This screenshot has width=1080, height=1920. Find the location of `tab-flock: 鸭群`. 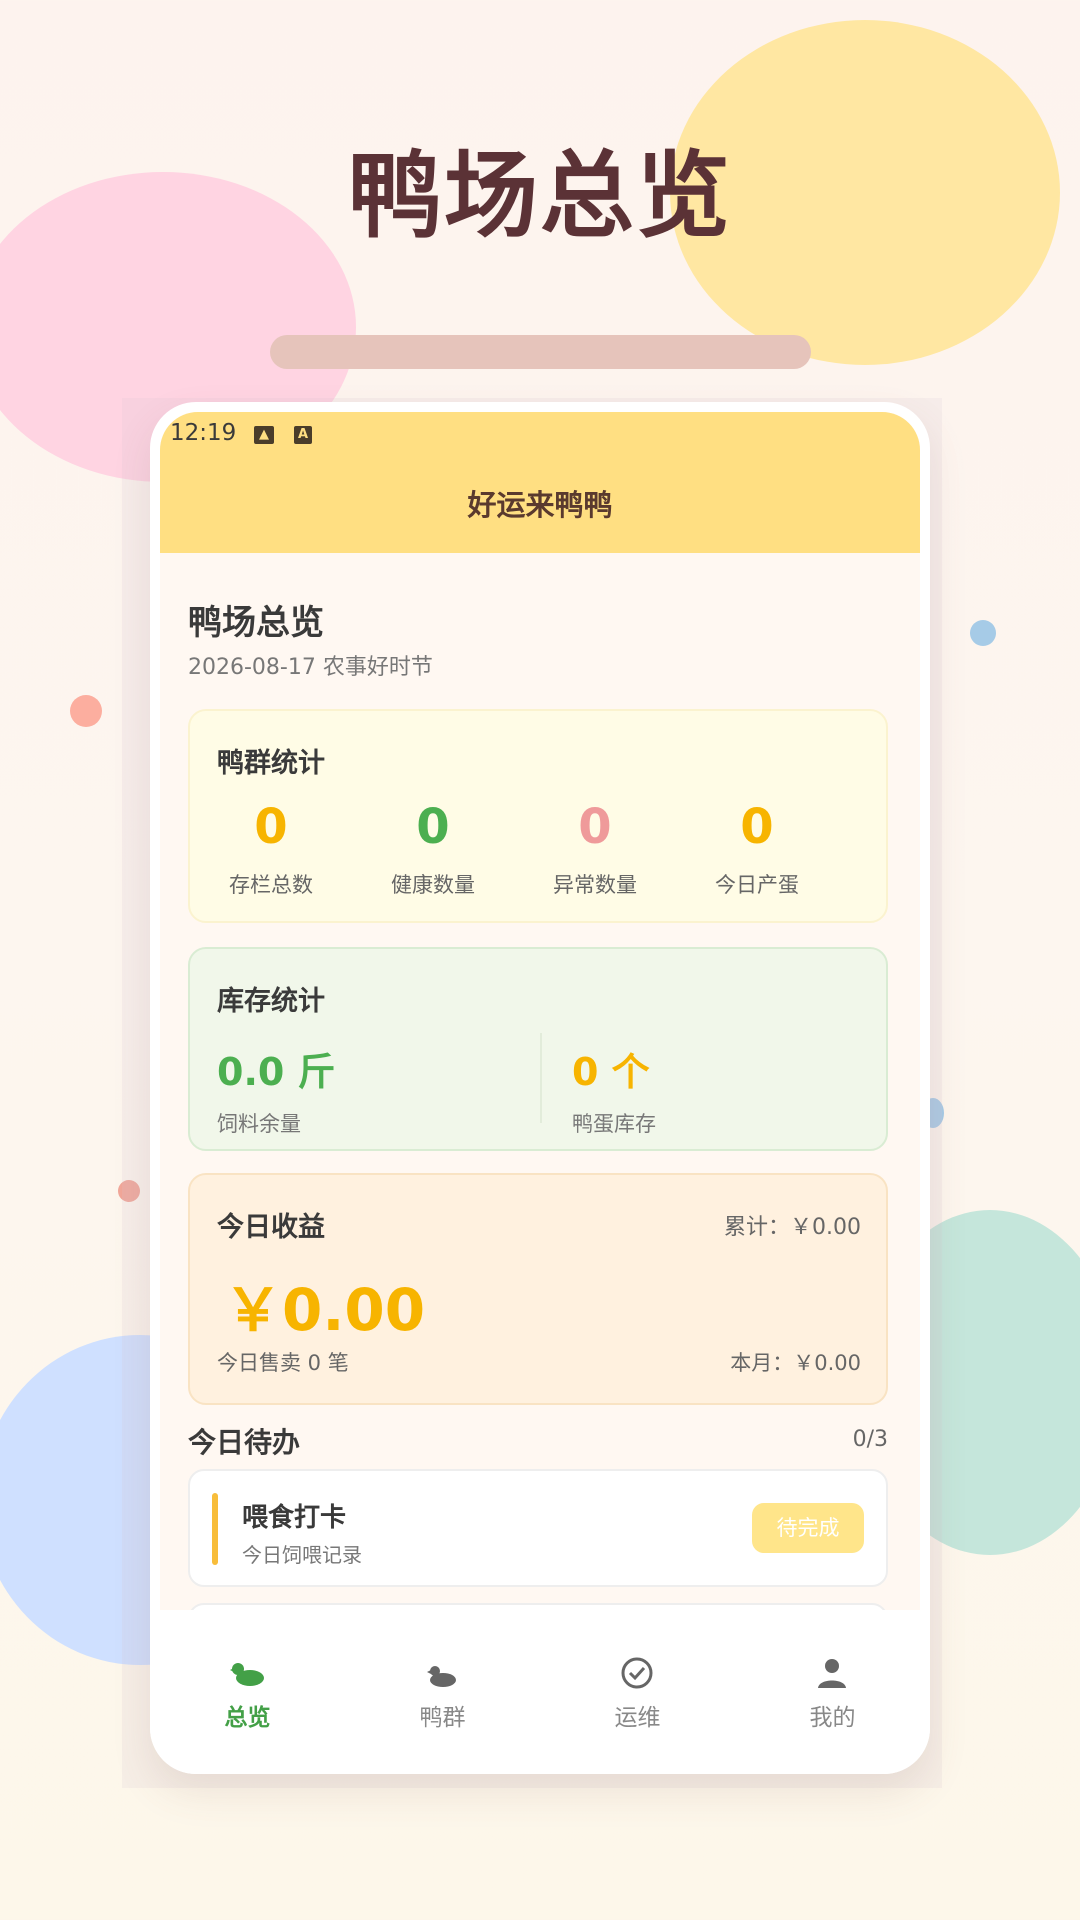

tab-flock: 鸭群 is located at coordinates (442, 1670).